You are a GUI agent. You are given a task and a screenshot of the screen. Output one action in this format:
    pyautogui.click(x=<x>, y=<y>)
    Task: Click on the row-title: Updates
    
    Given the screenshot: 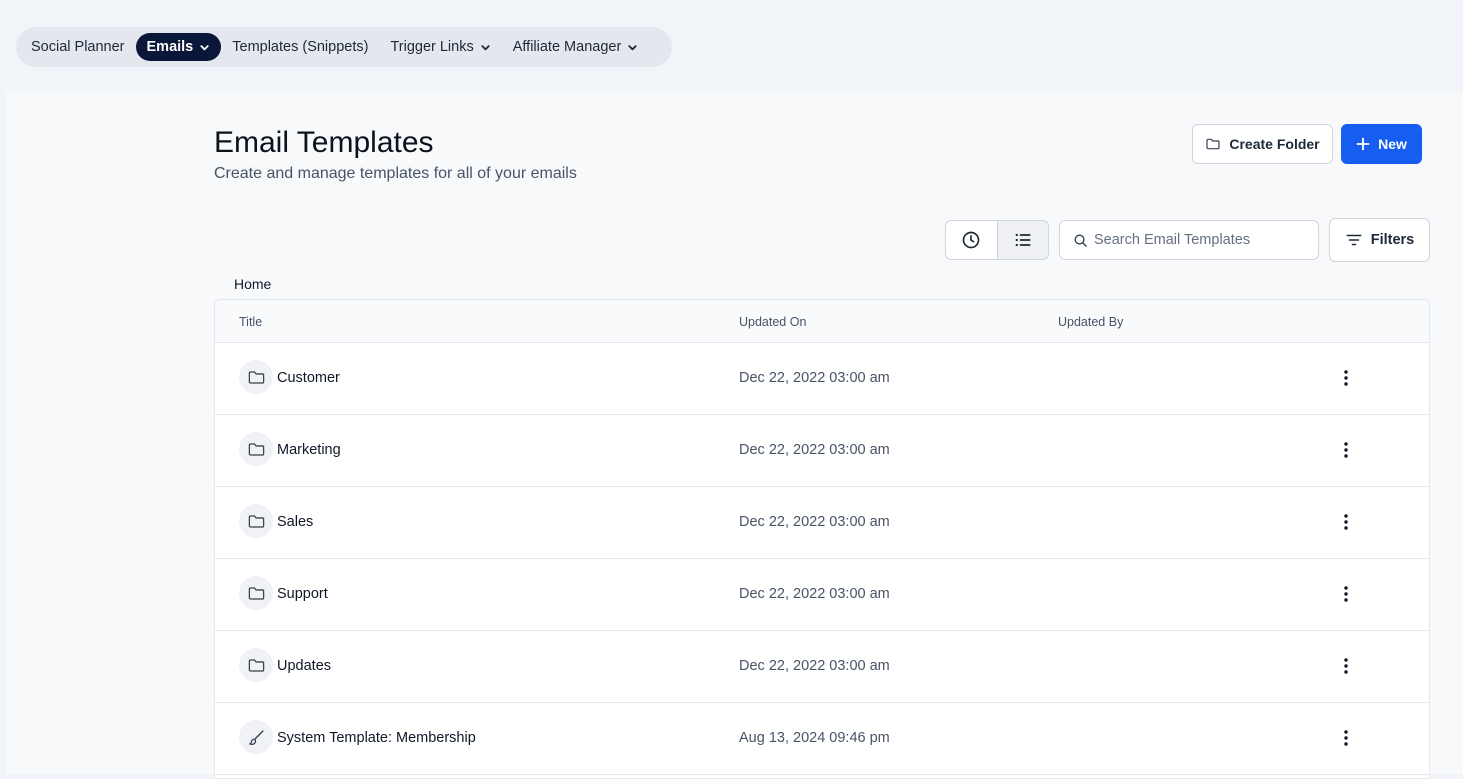 What is the action you would take?
    pyautogui.click(x=304, y=666)
    